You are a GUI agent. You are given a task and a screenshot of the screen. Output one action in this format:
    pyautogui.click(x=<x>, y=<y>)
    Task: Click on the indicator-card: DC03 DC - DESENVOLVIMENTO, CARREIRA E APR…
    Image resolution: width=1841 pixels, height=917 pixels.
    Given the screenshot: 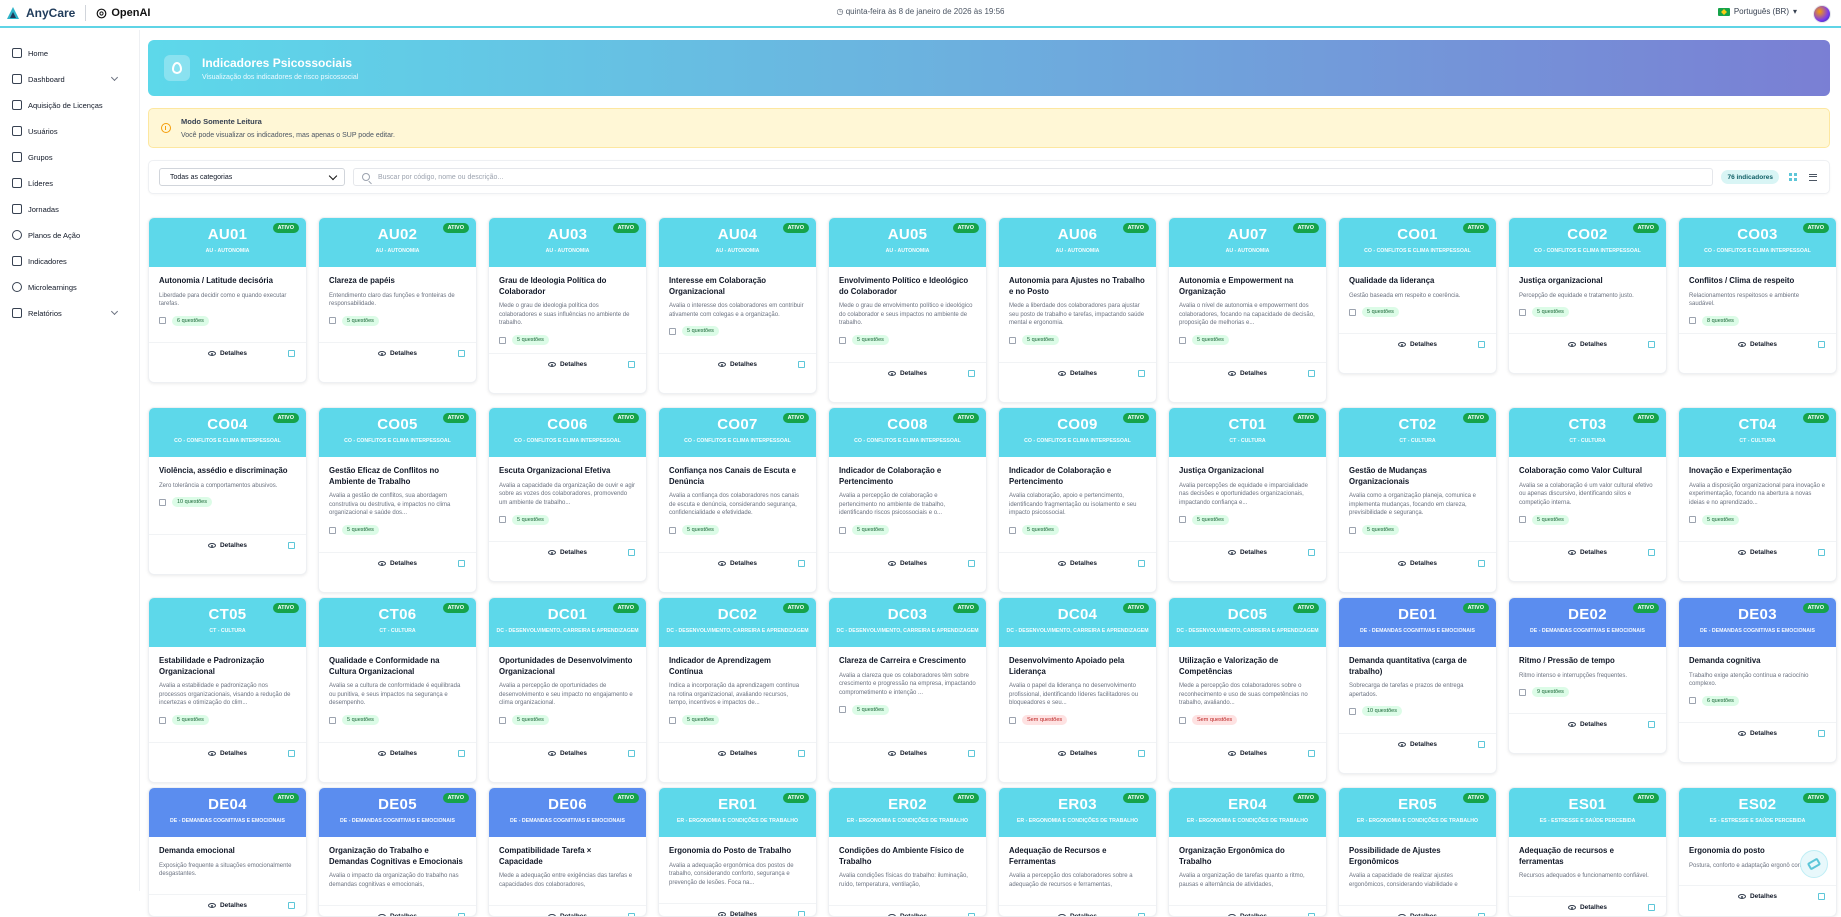 What is the action you would take?
    pyautogui.click(x=907, y=690)
    